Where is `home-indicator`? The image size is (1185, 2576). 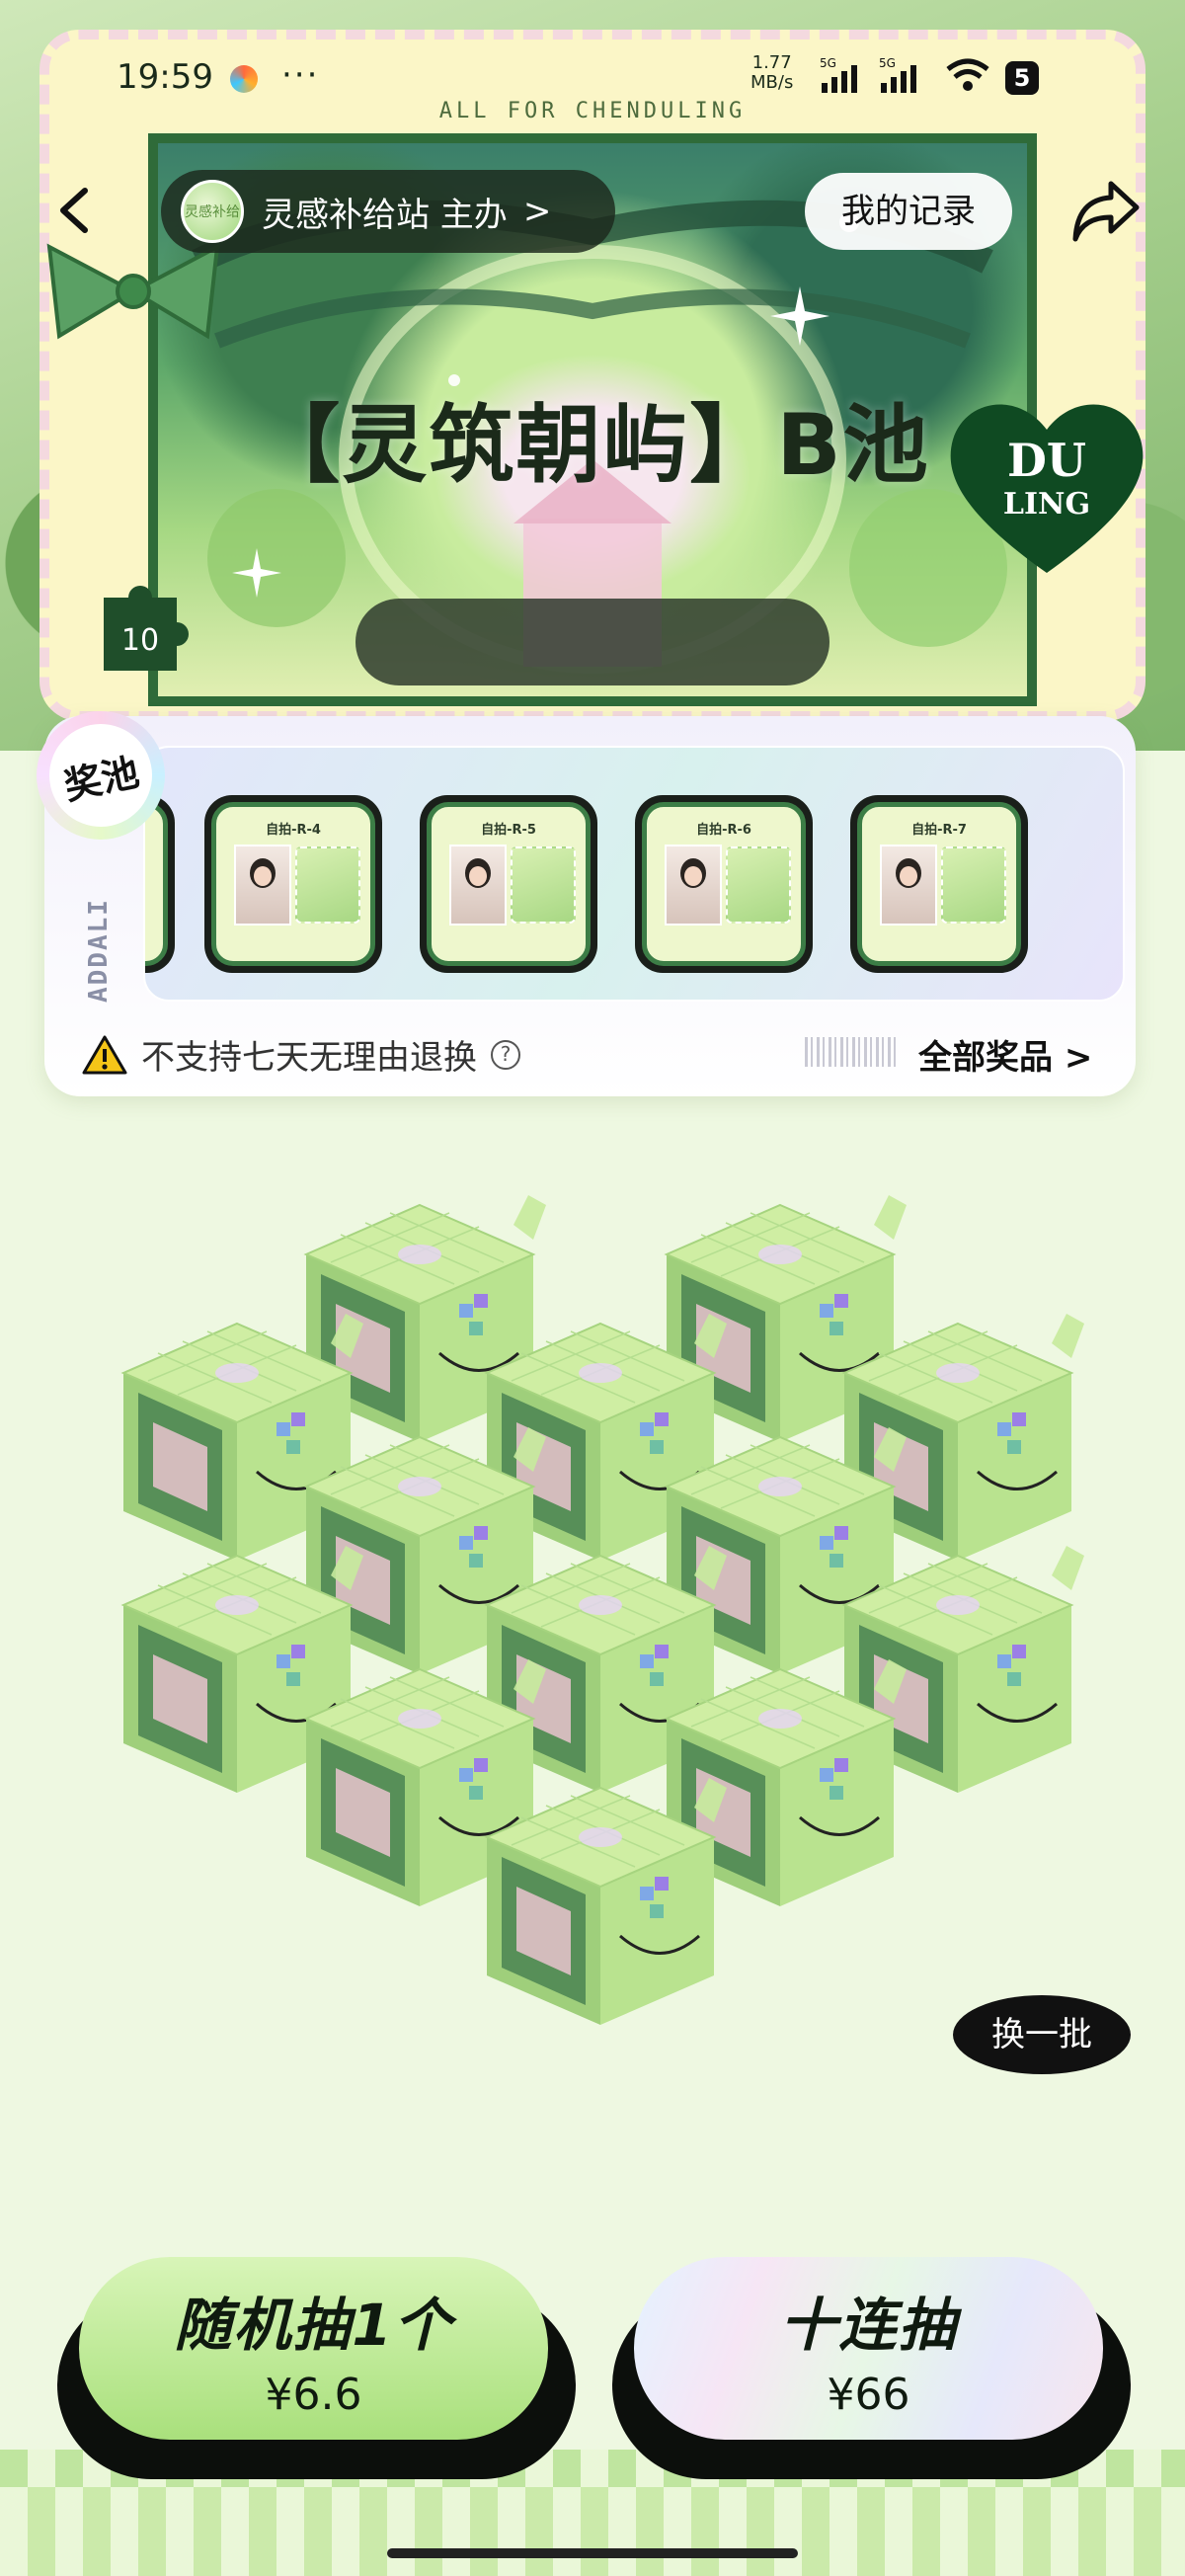 home-indicator is located at coordinates (592, 2553).